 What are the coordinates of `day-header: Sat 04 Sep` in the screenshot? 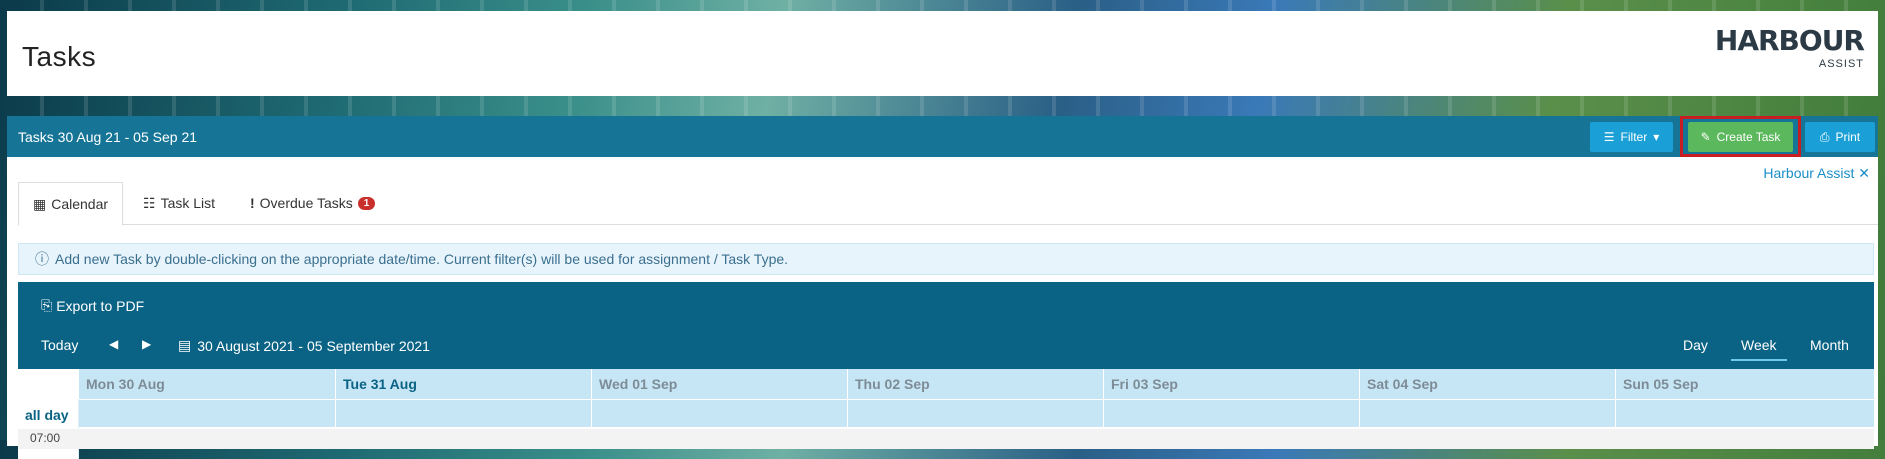 It's located at (1487, 384).